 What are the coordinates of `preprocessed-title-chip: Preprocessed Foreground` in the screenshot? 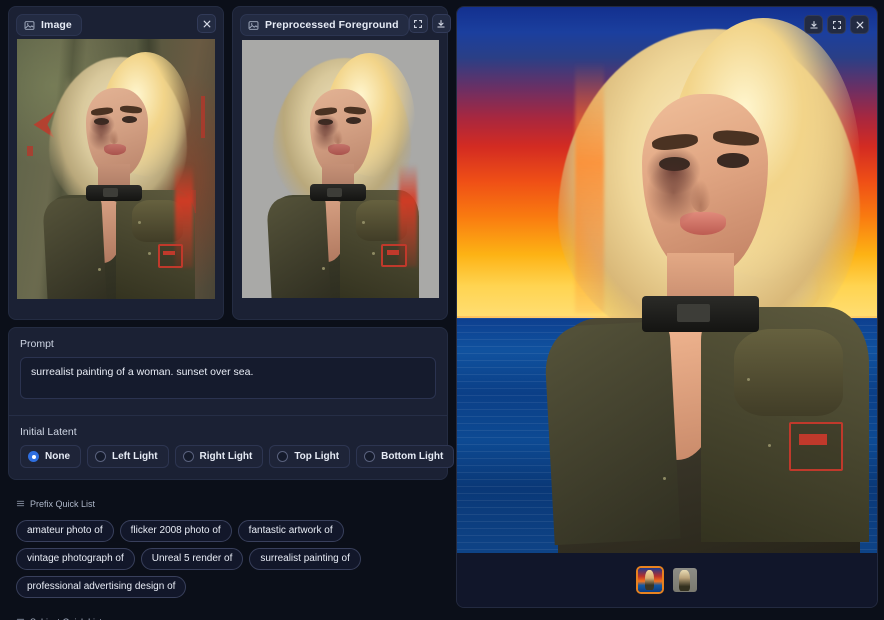 It's located at (324, 25).